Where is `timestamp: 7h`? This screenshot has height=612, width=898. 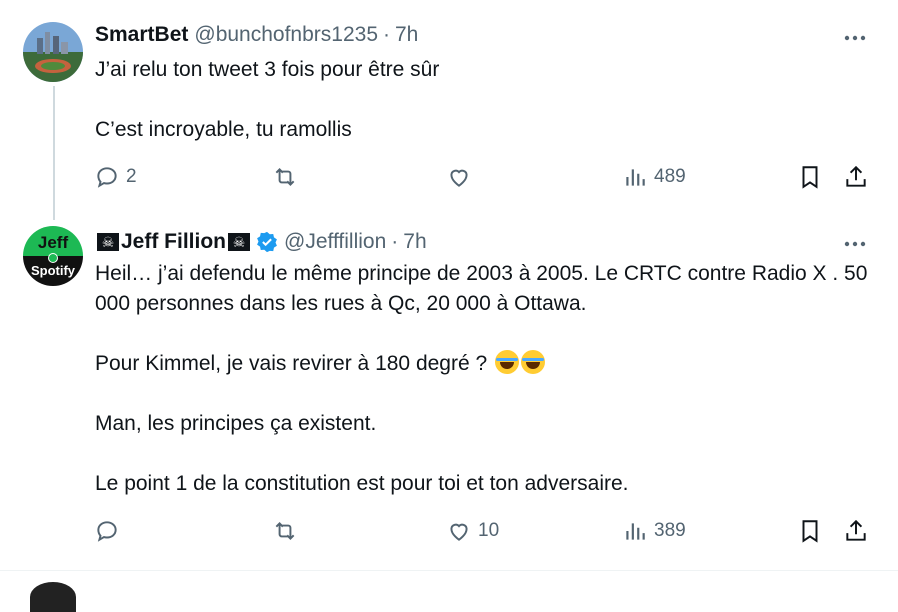 timestamp: 7h is located at coordinates (414, 242).